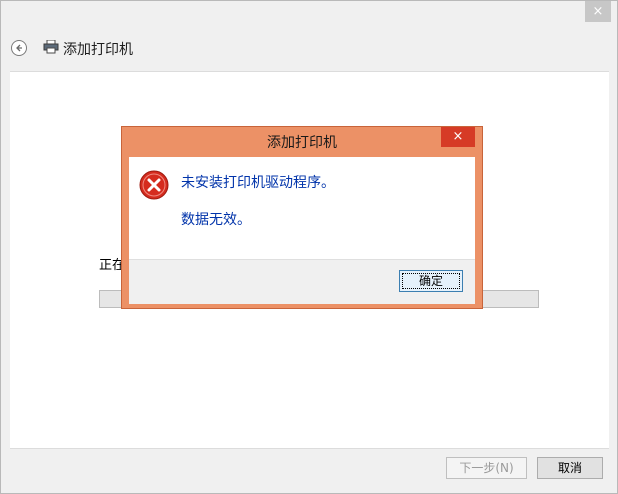  What do you see at coordinates (154, 185) in the screenshot?
I see `error-icon` at bounding box center [154, 185].